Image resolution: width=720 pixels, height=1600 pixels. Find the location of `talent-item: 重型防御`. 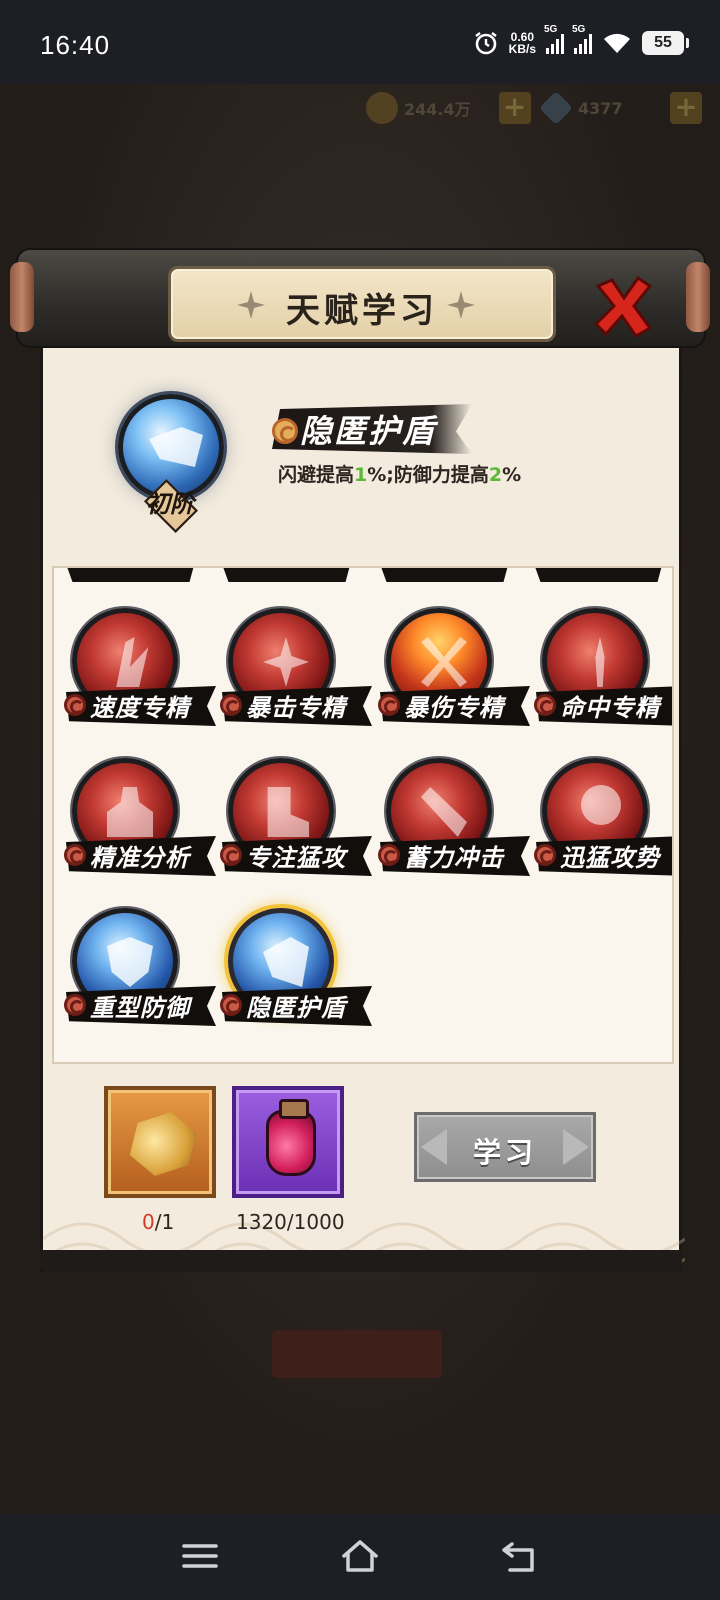

talent-item: 重型防御 is located at coordinates (138, 969).